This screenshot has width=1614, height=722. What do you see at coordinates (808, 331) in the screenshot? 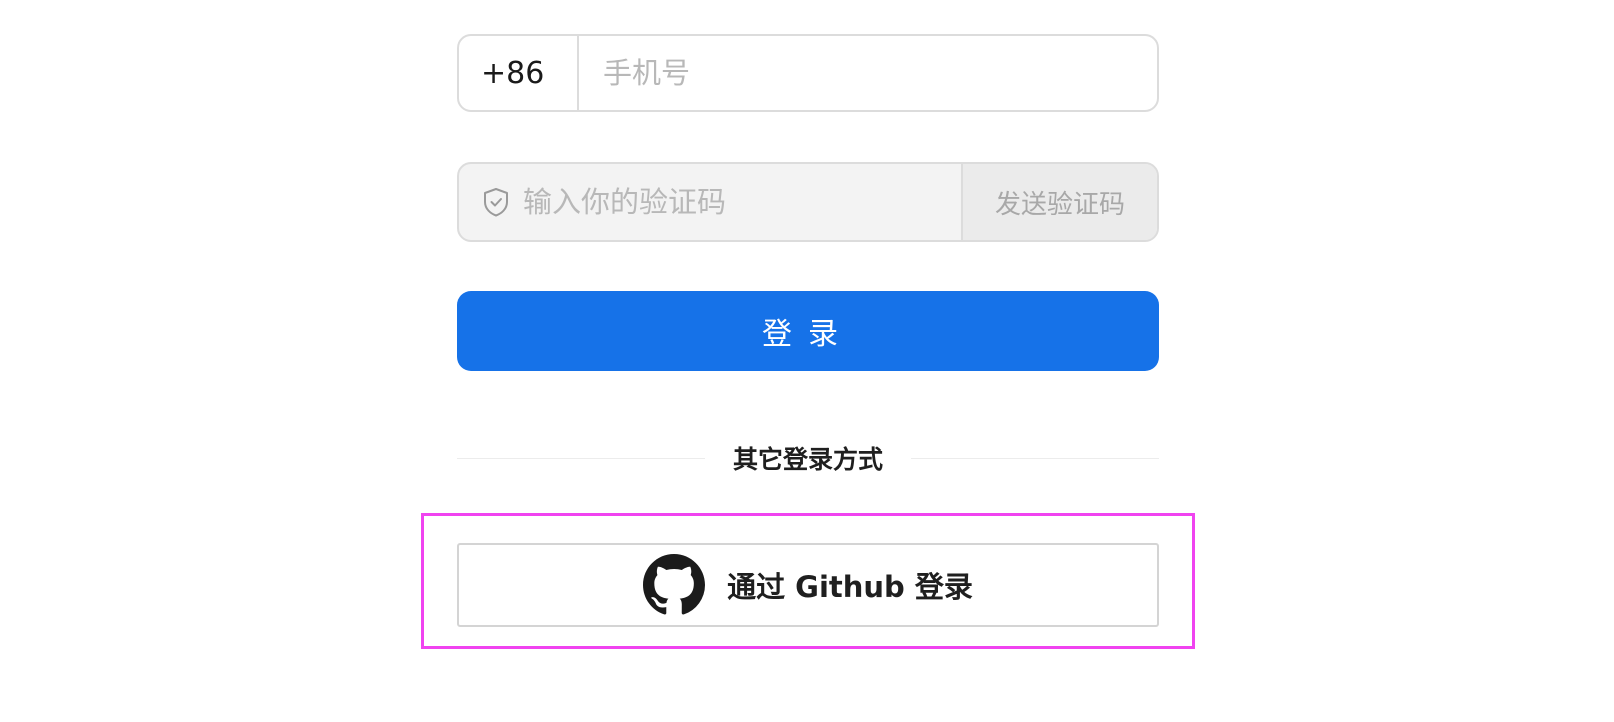
I see `login-button: 登录` at bounding box center [808, 331].